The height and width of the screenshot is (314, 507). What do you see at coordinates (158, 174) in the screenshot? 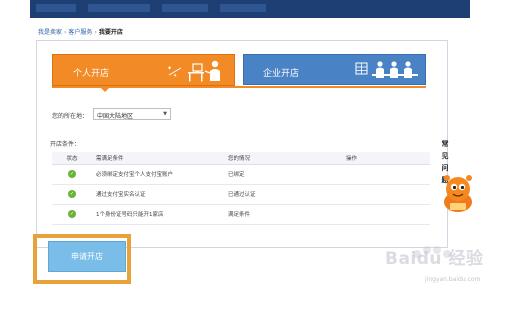
I see `condition-cell: 必须绑定支付宝个人支付宝账户` at bounding box center [158, 174].